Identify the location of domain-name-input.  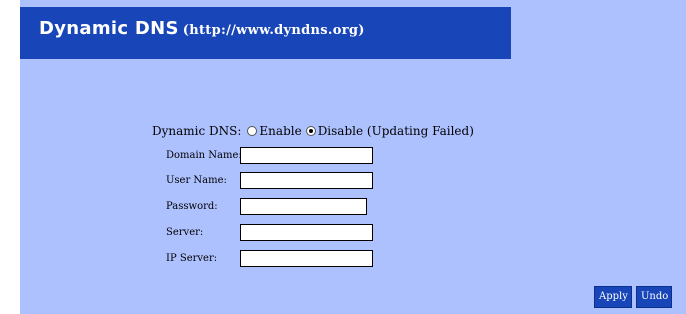
(306, 155).